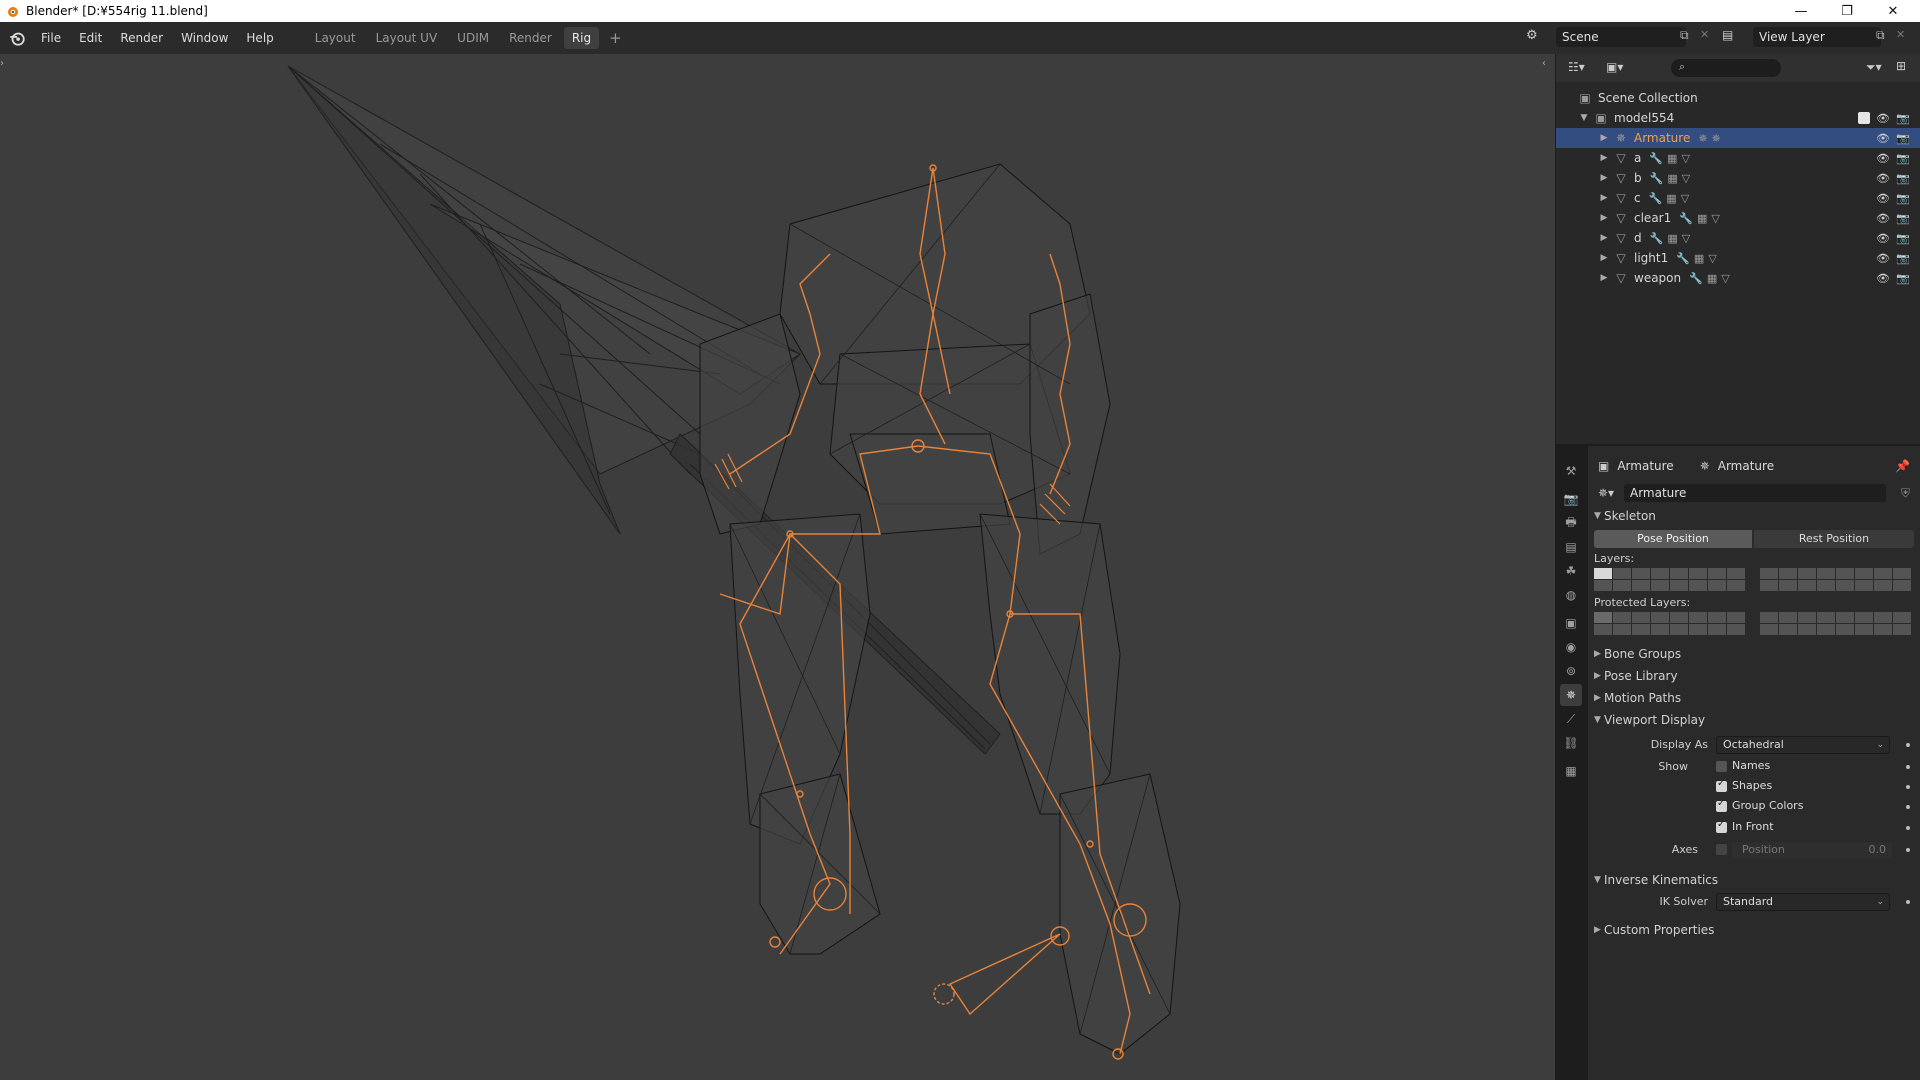 This screenshot has height=1080, width=1920. Describe the element at coordinates (615, 38) in the screenshot. I see `add-workspace-button: +` at that location.